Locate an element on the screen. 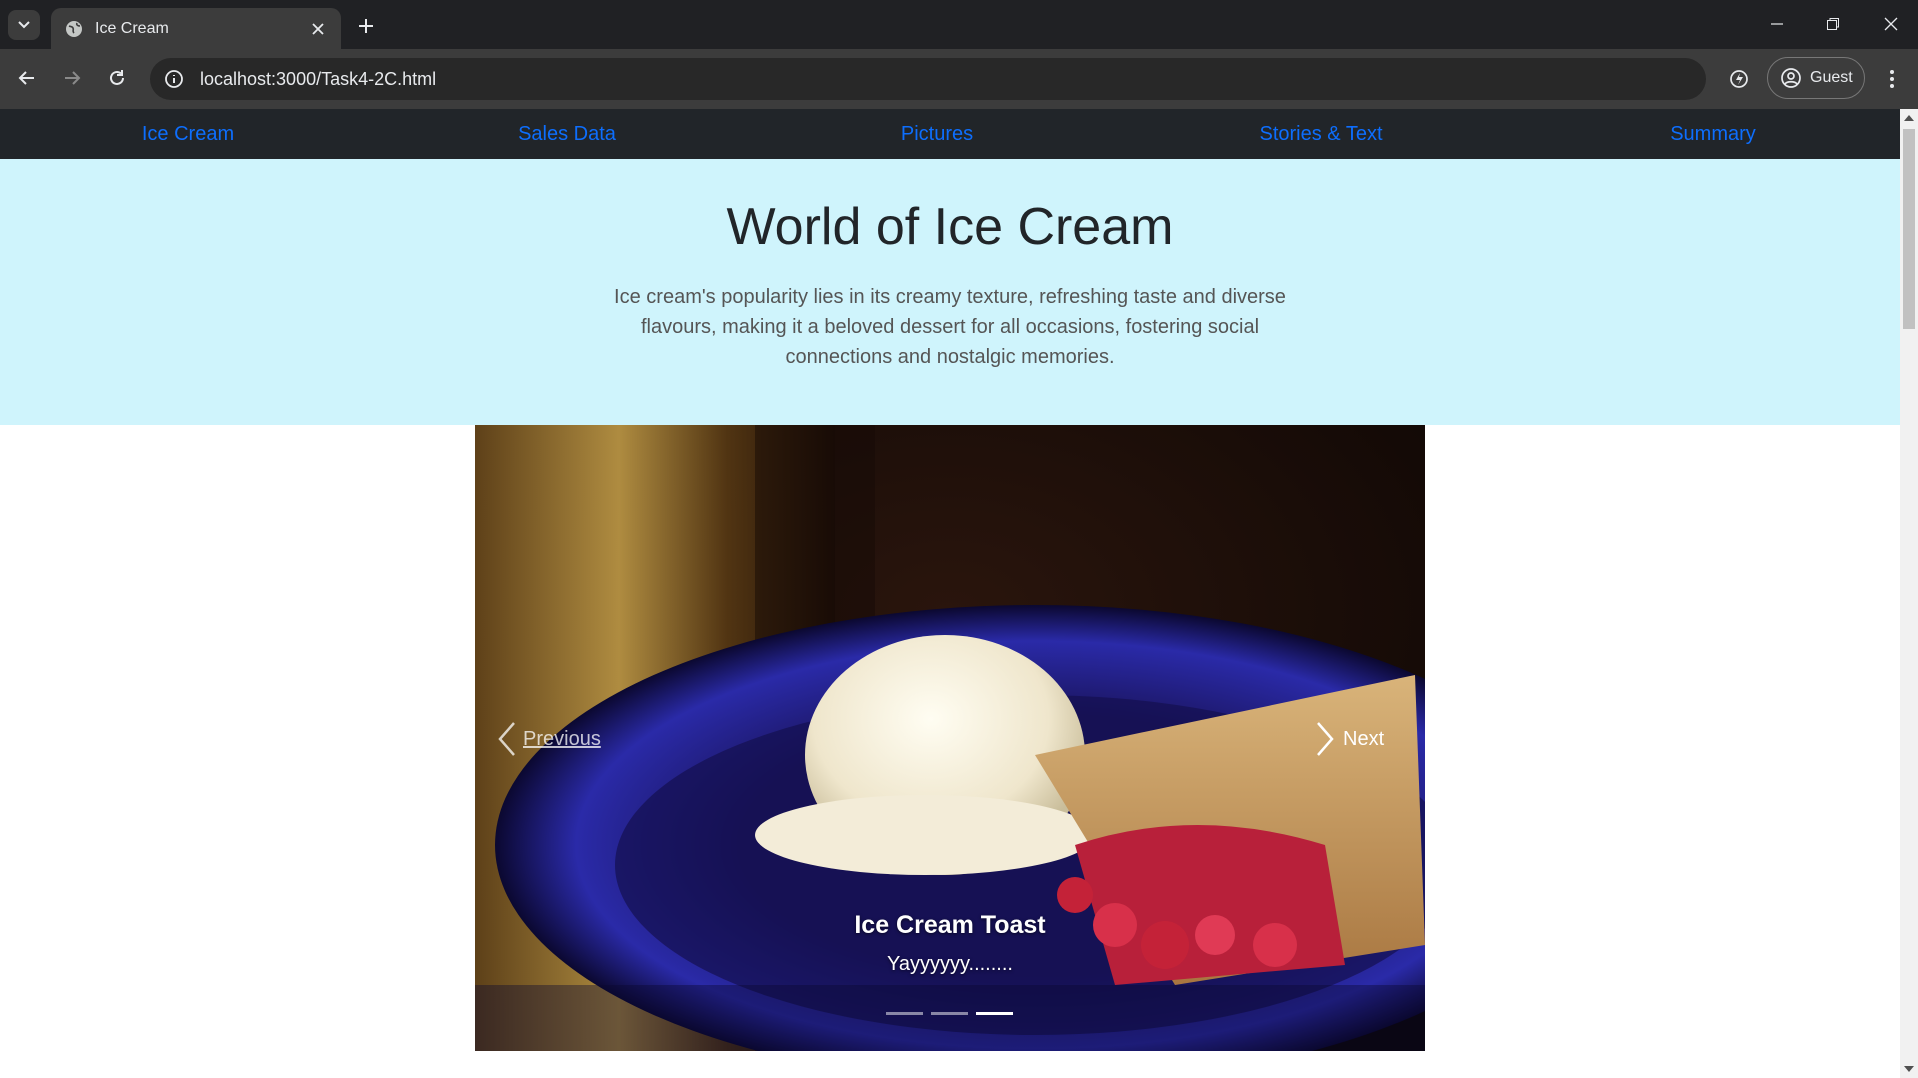 This screenshot has width=1918, height=1078. scroll-down-arrow-icon is located at coordinates (1909, 1069).